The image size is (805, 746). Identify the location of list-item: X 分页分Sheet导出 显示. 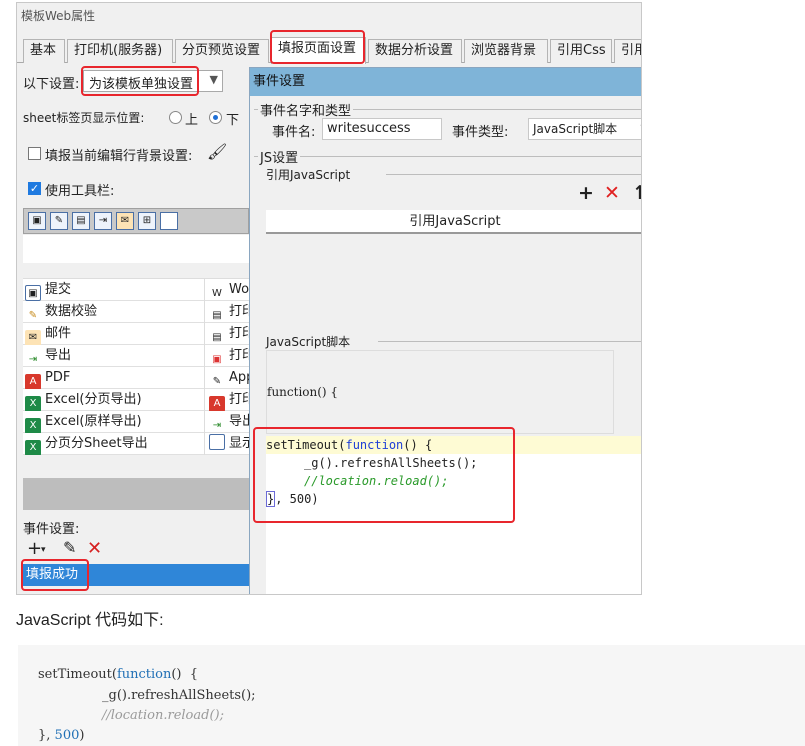
(136, 444).